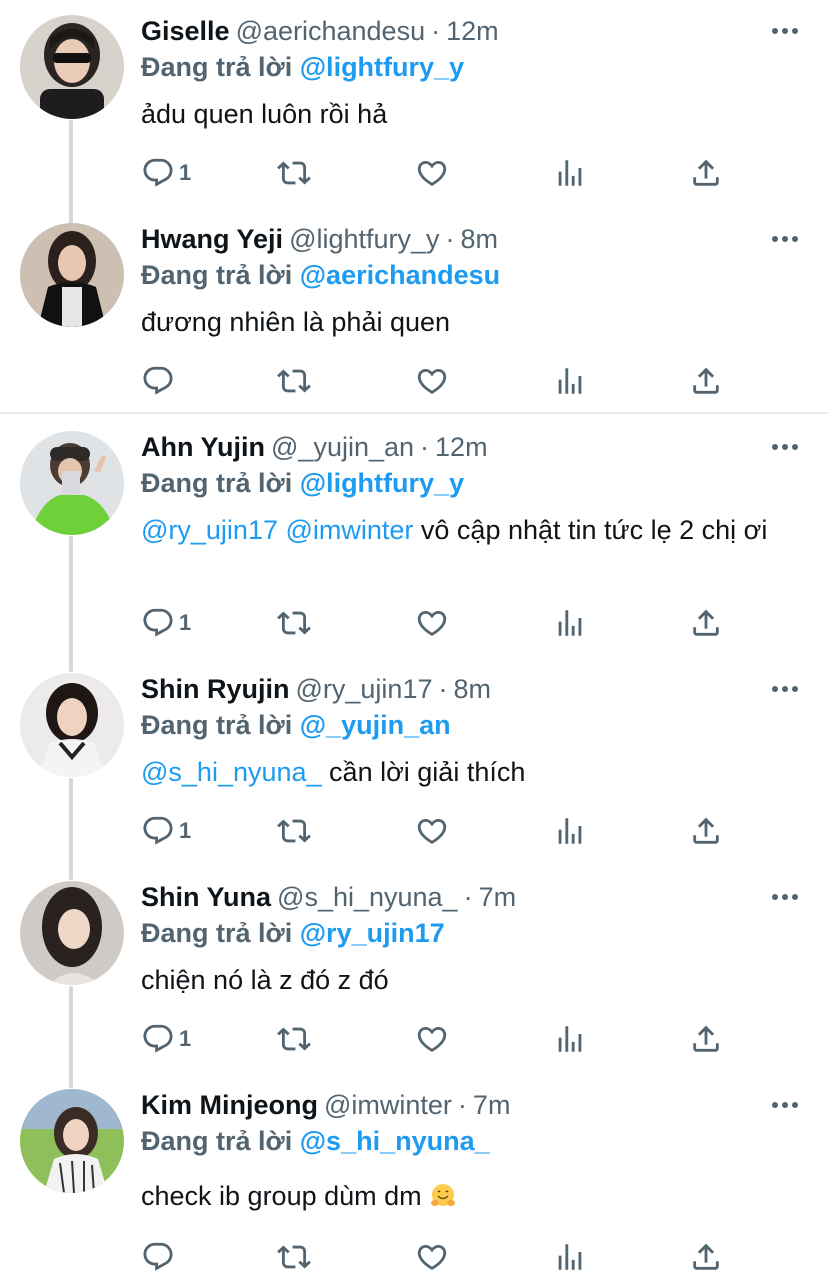 The width and height of the screenshot is (828, 1288). Describe the element at coordinates (367, 897) in the screenshot. I see `username: @s_hi_nyuna_` at that location.